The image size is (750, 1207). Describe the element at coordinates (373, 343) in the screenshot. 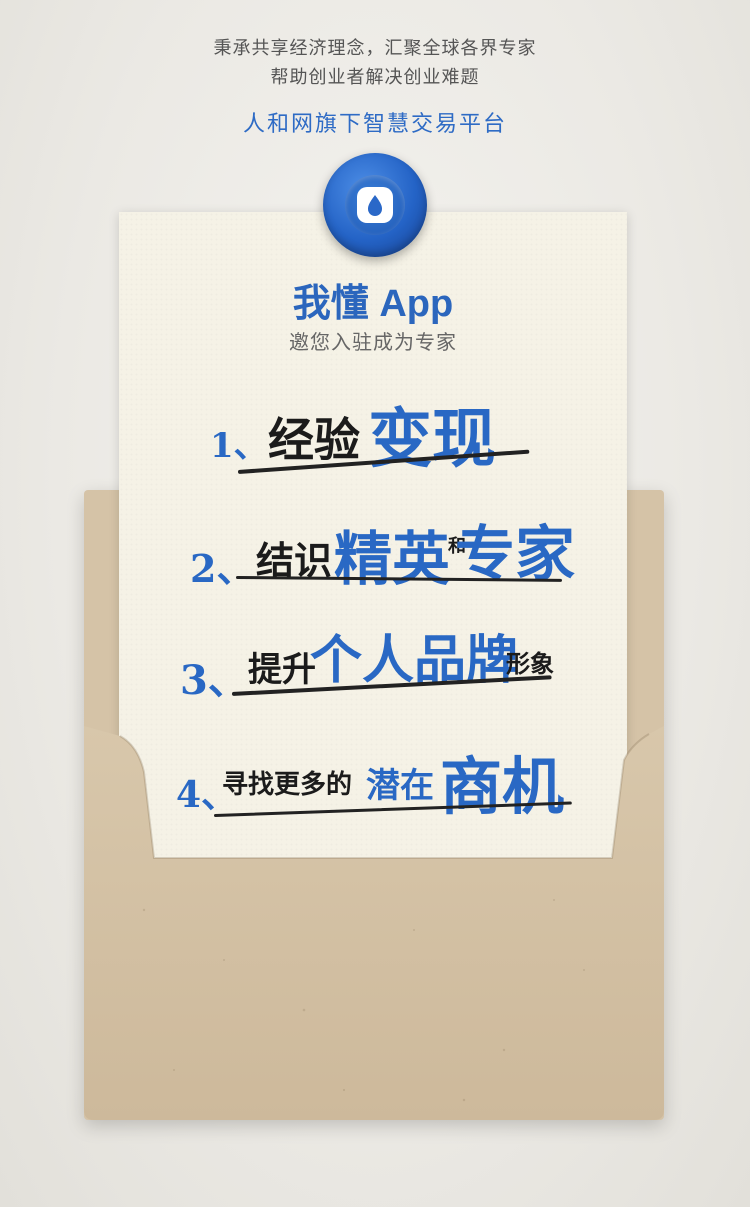

I see `invite-text: 邀您入驻成为专家` at that location.